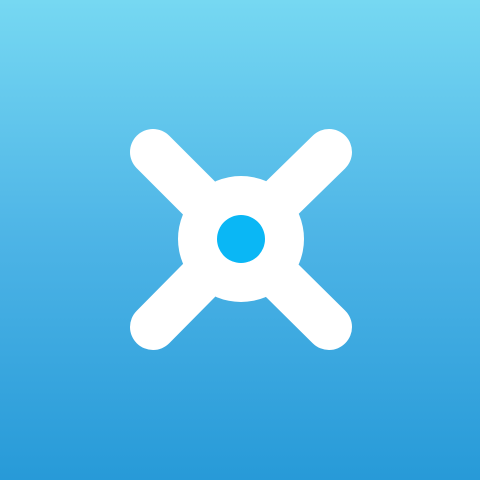  I want to click on dial-center-dot, so click(241, 239).